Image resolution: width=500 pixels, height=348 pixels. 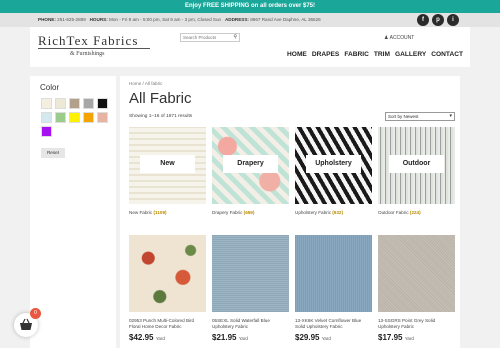 I want to click on category-tile-label: Outdoor, so click(x=416, y=164).